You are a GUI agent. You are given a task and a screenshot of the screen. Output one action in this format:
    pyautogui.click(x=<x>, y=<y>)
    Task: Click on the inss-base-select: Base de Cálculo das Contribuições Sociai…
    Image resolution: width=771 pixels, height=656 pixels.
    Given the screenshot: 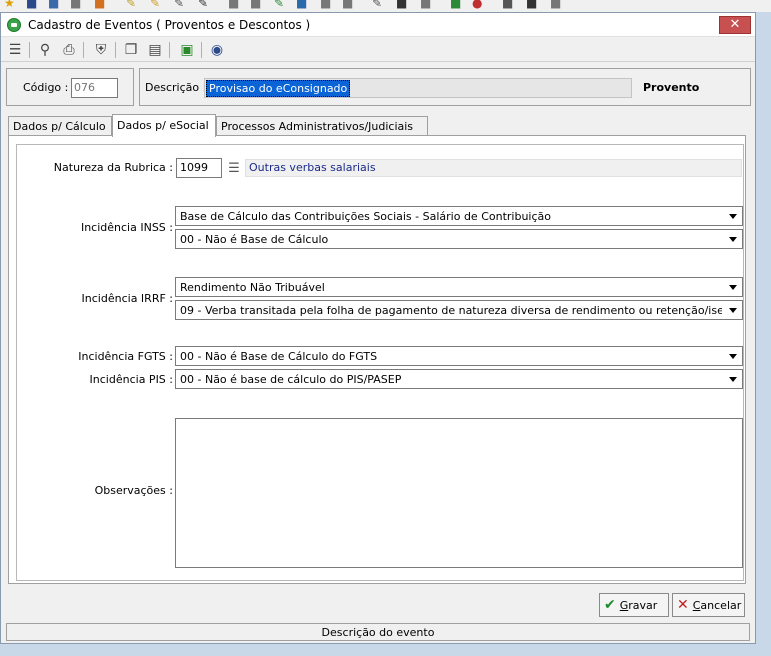 What is the action you would take?
    pyautogui.click(x=459, y=216)
    